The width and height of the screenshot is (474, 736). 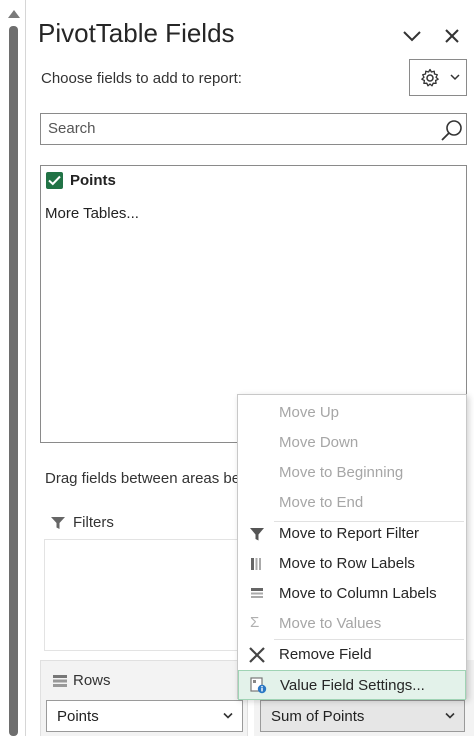 I want to click on menu-item-label: Move to Report Filter, so click(x=349, y=533).